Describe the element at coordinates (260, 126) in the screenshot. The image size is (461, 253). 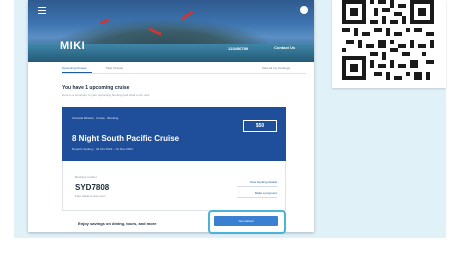
I see `cruise-badge: $50` at that location.